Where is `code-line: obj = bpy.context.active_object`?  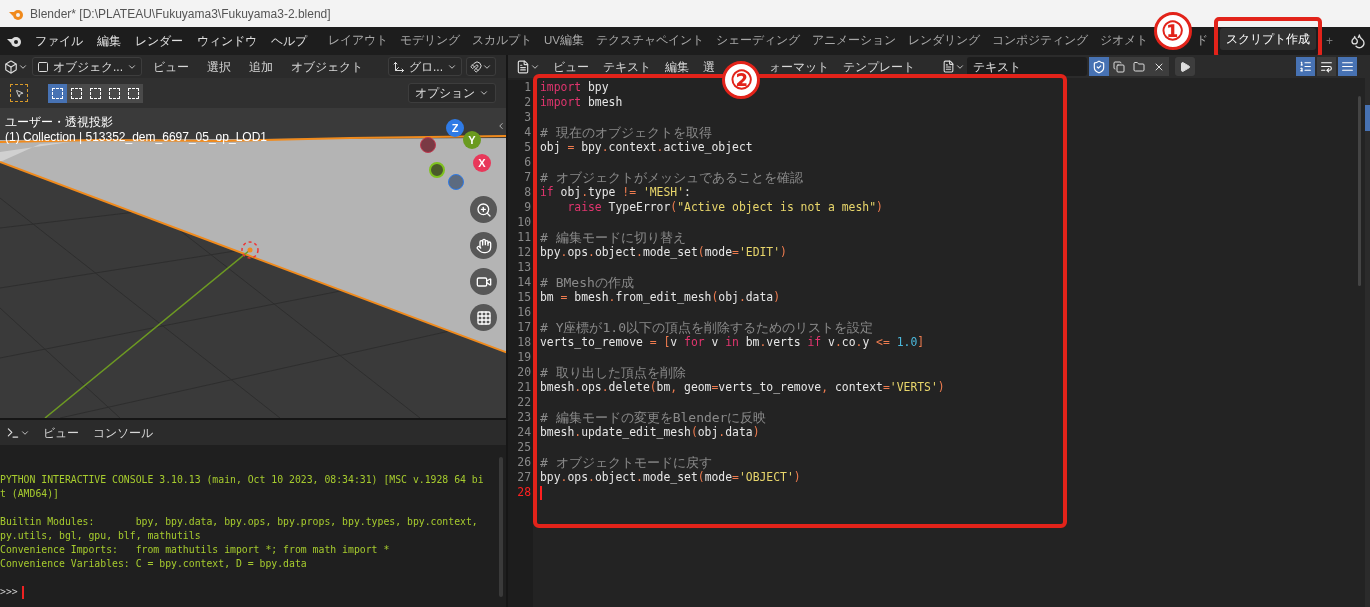
code-line: obj = bpy.context.active_object is located at coordinates (646, 147).